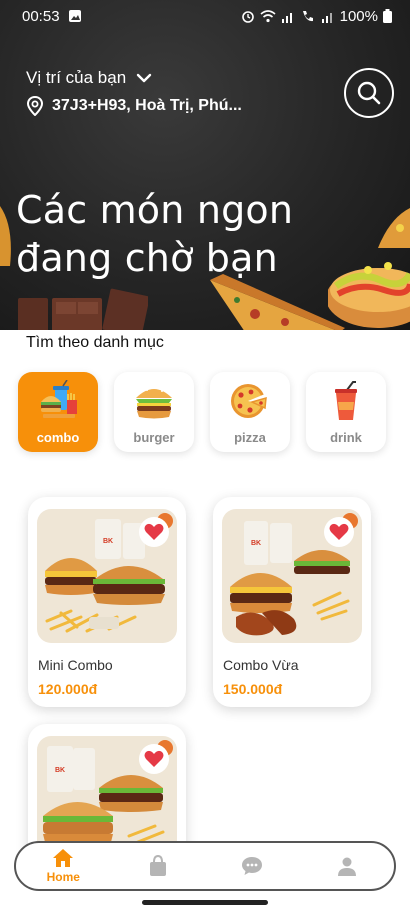  Describe the element at coordinates (155, 234) in the screenshot. I see `hero-title: Các món ngon đang chờ bạn` at that location.